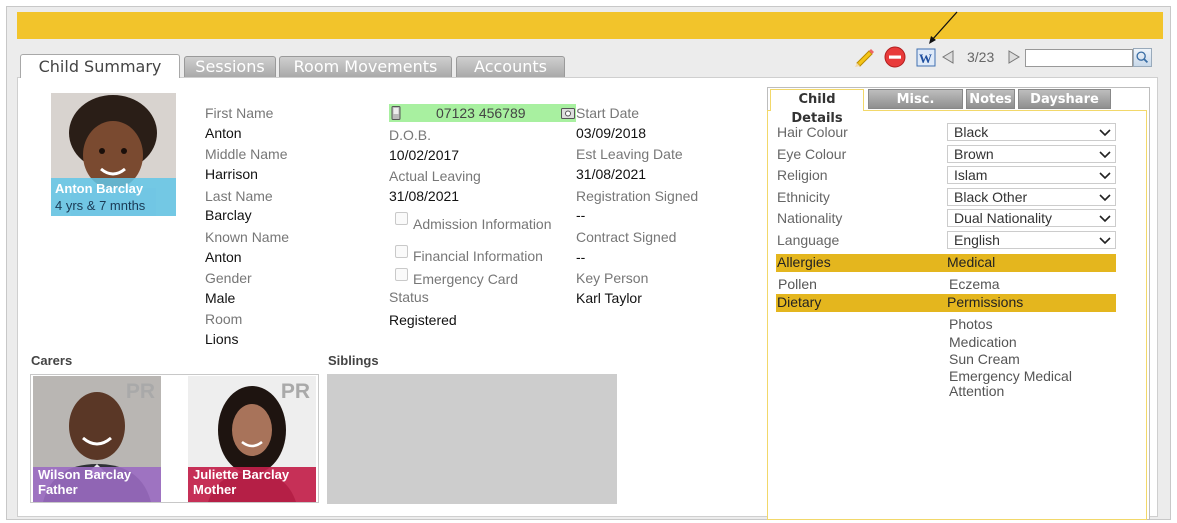 The width and height of the screenshot is (1177, 523). Describe the element at coordinates (626, 237) in the screenshot. I see `contract-signed-label: Contract Signed` at that location.